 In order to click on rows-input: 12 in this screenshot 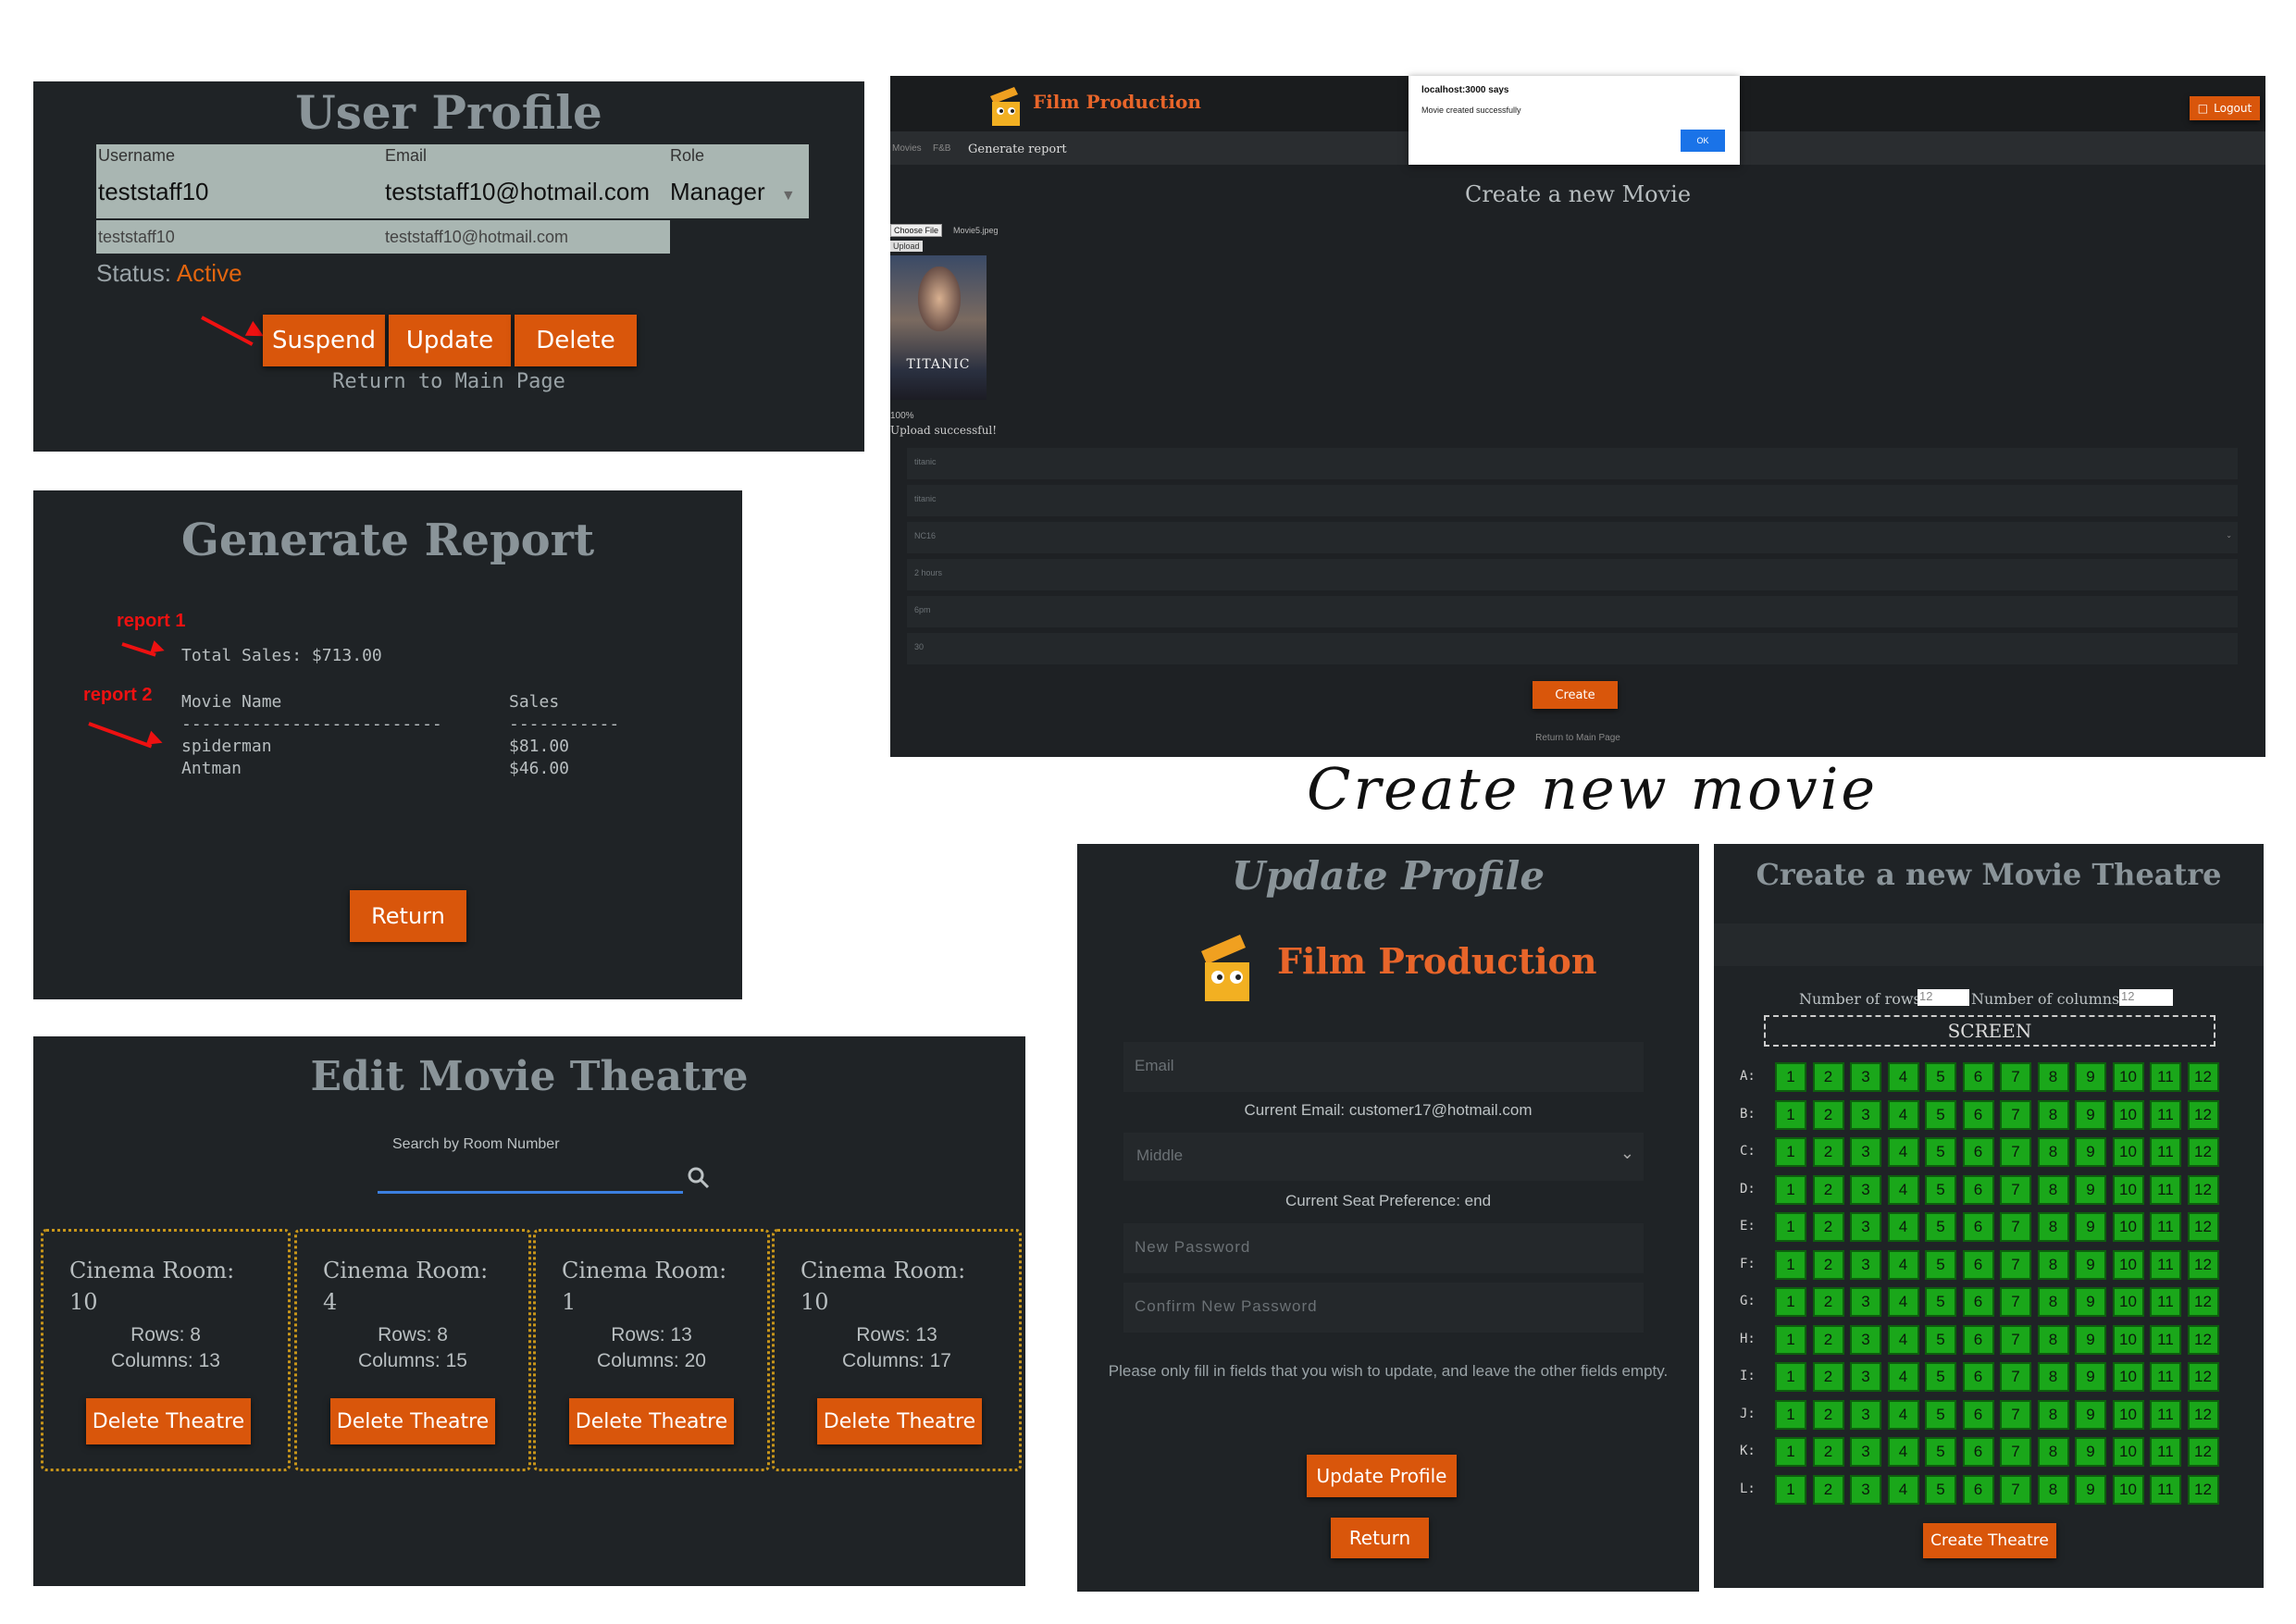, I will do `click(1943, 997)`.